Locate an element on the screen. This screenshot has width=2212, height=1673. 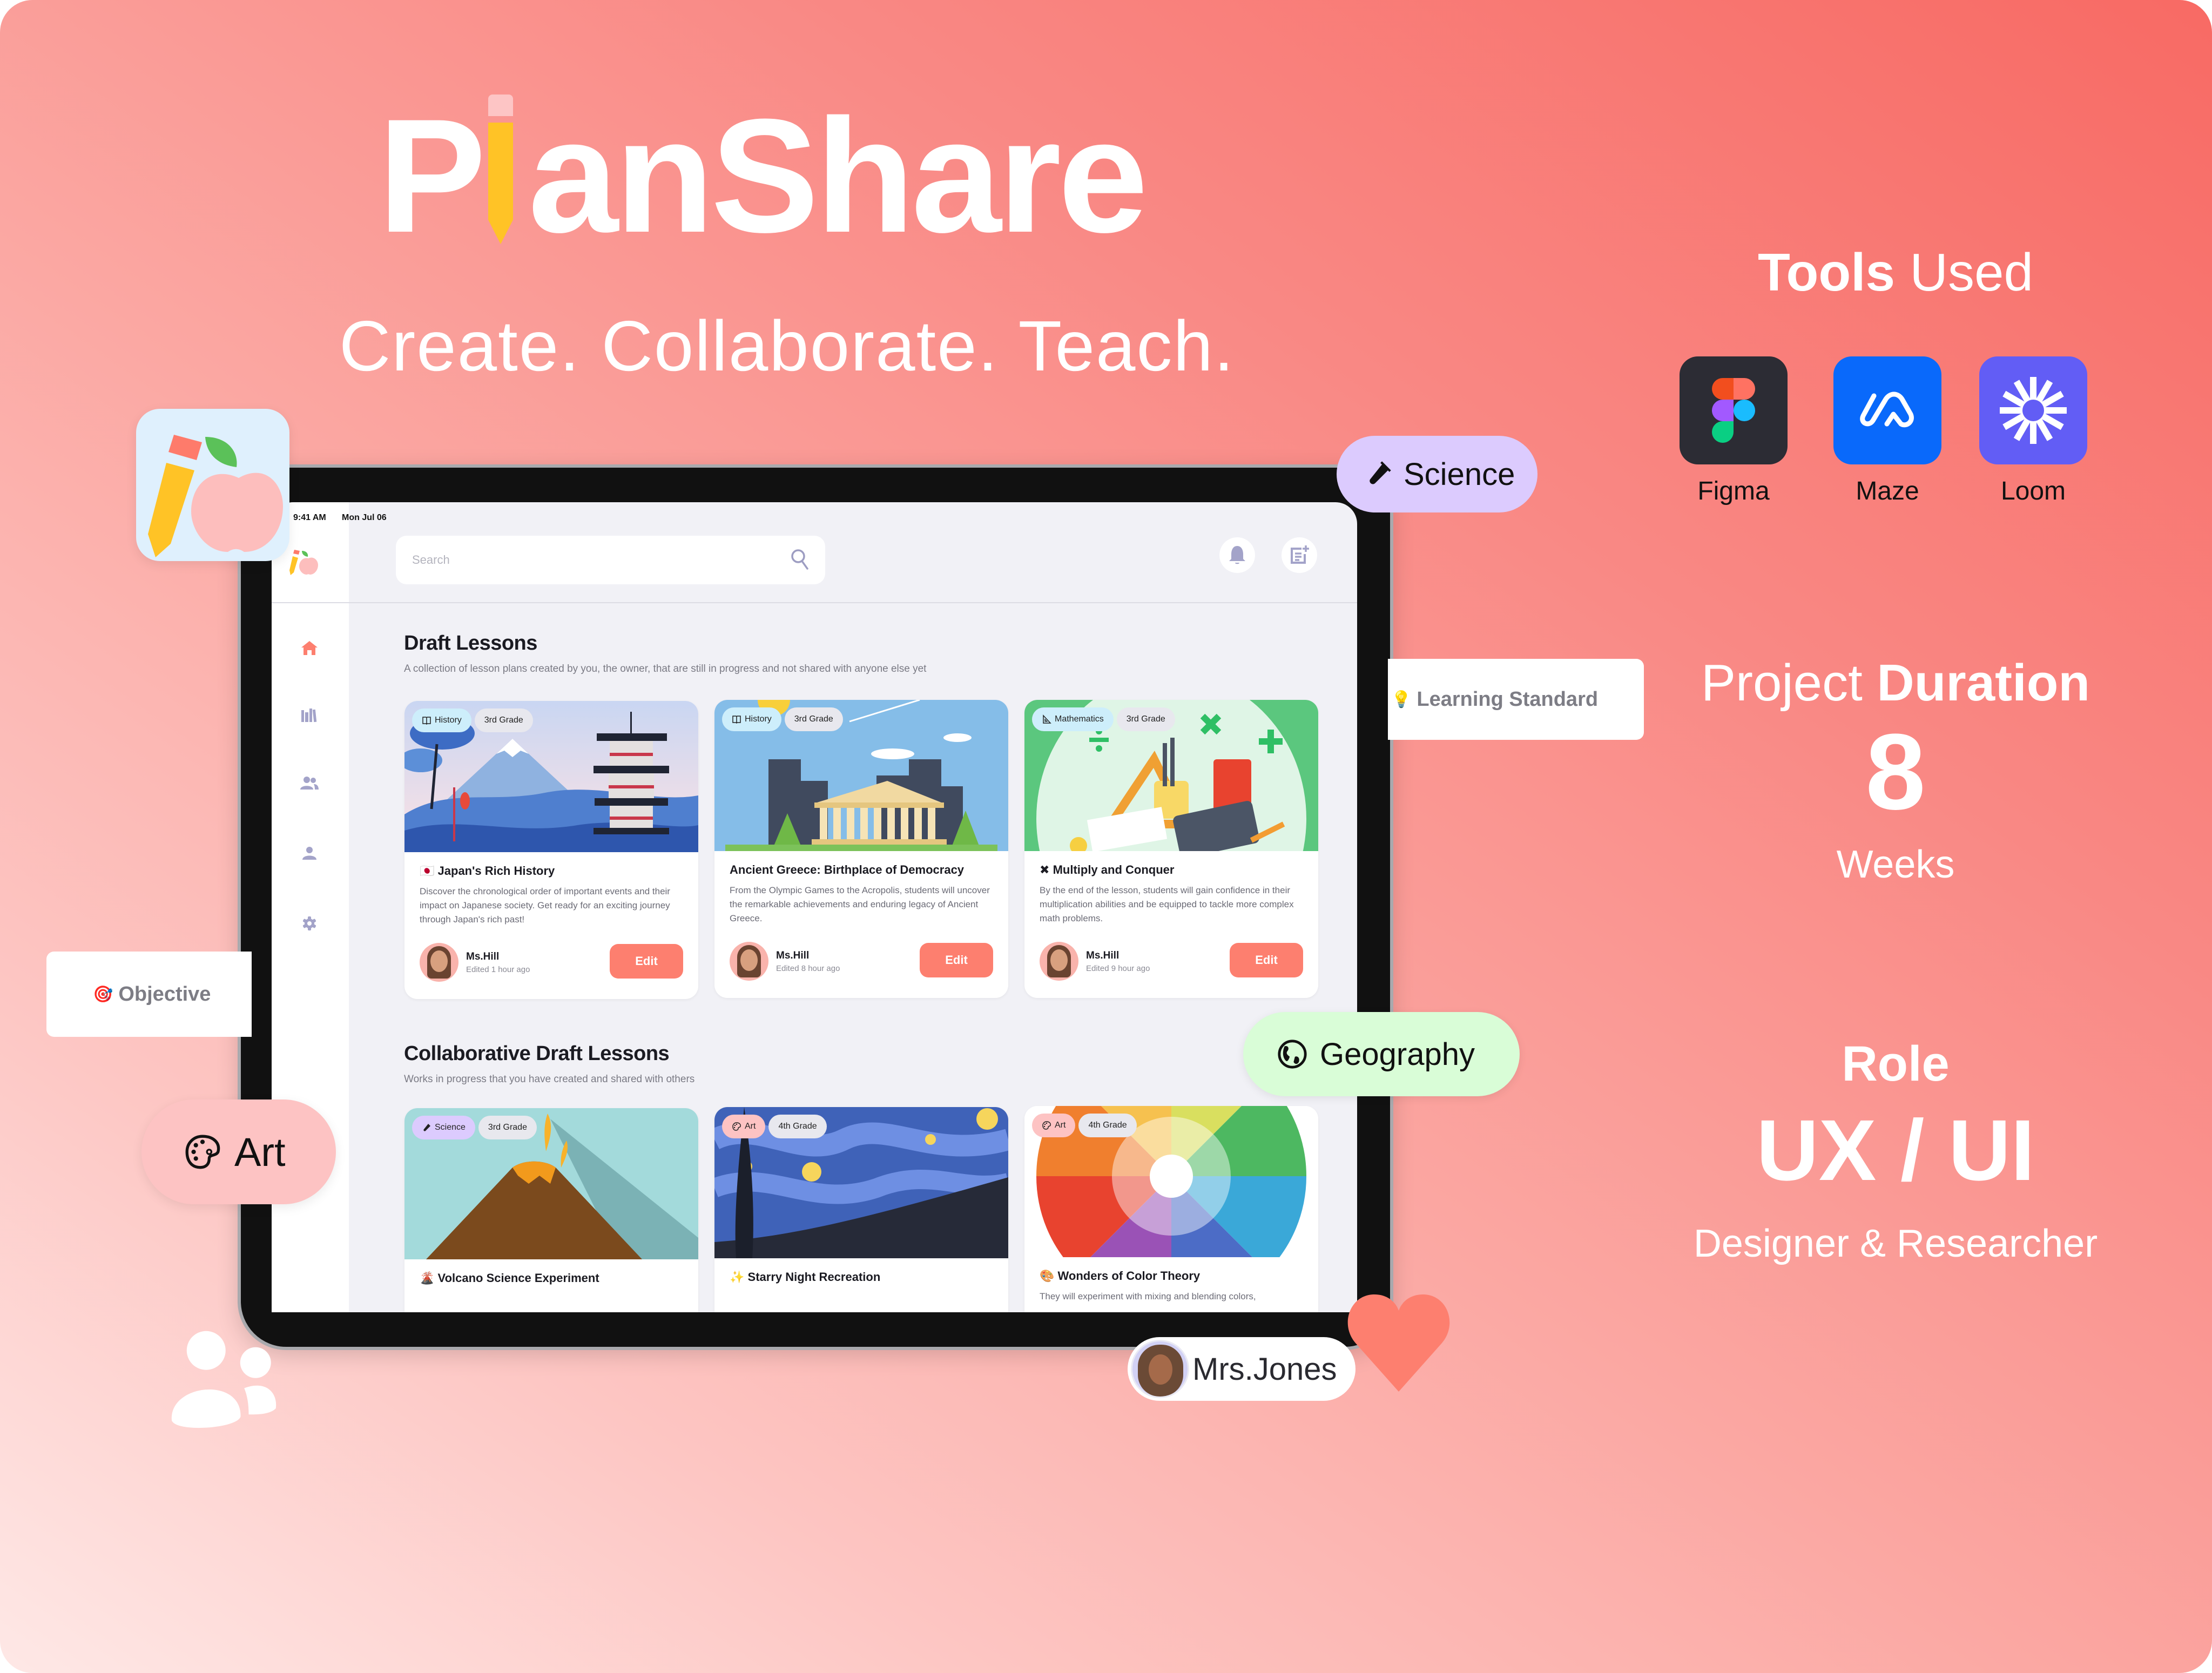
status-bar: 9:41 AM Mon Jul 06 100% is located at coordinates (814, 519).